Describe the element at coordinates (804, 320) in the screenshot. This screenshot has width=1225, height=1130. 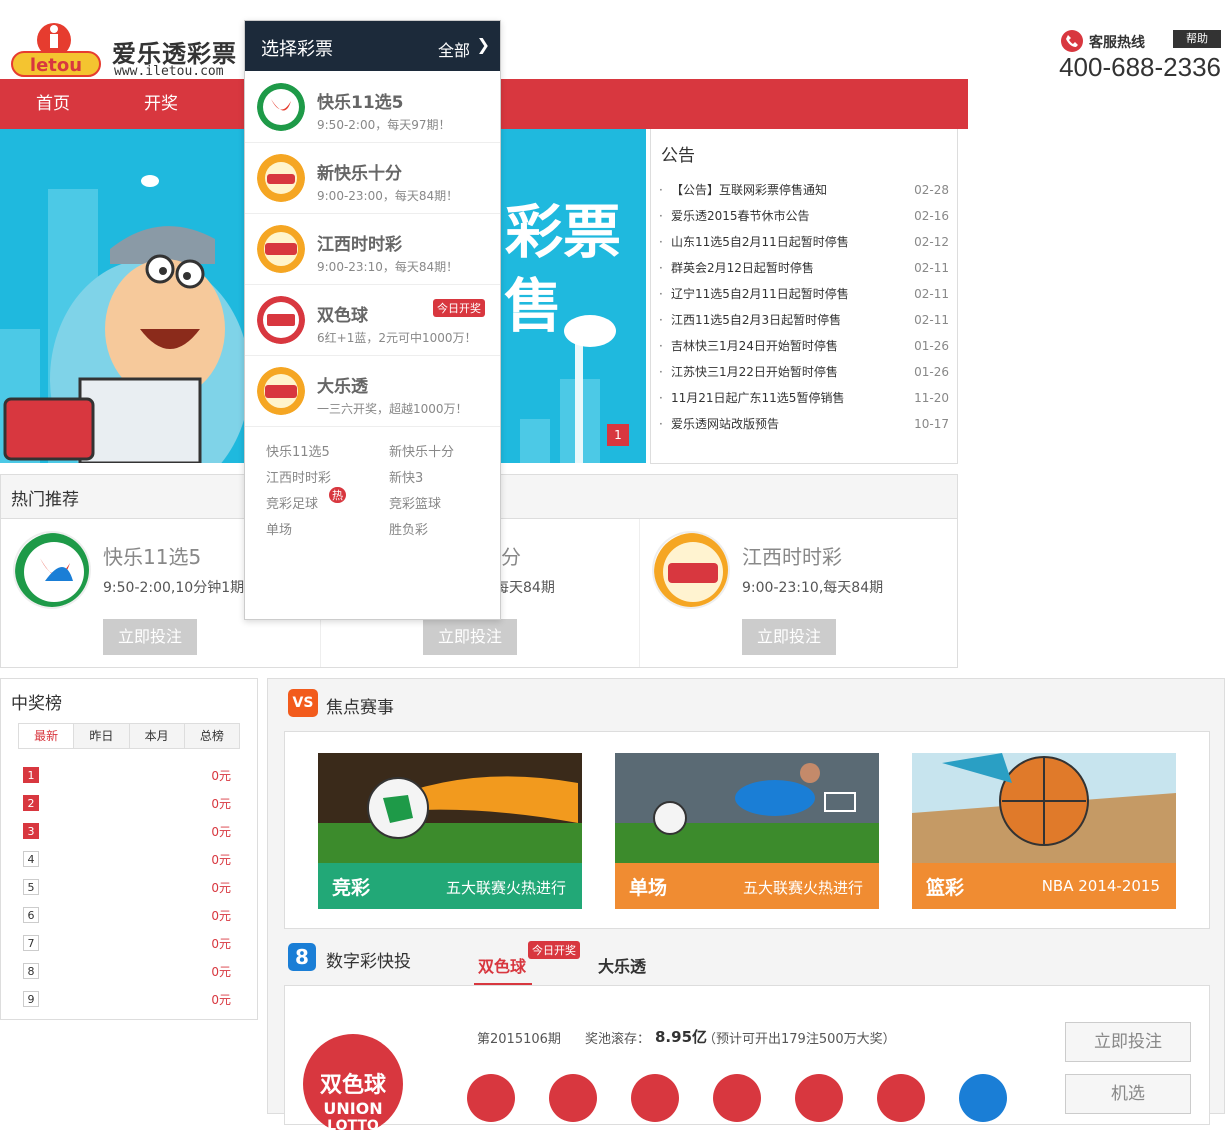
I see `announcement-item: 江西11选5自2月3日起暂时停售02-11` at that location.